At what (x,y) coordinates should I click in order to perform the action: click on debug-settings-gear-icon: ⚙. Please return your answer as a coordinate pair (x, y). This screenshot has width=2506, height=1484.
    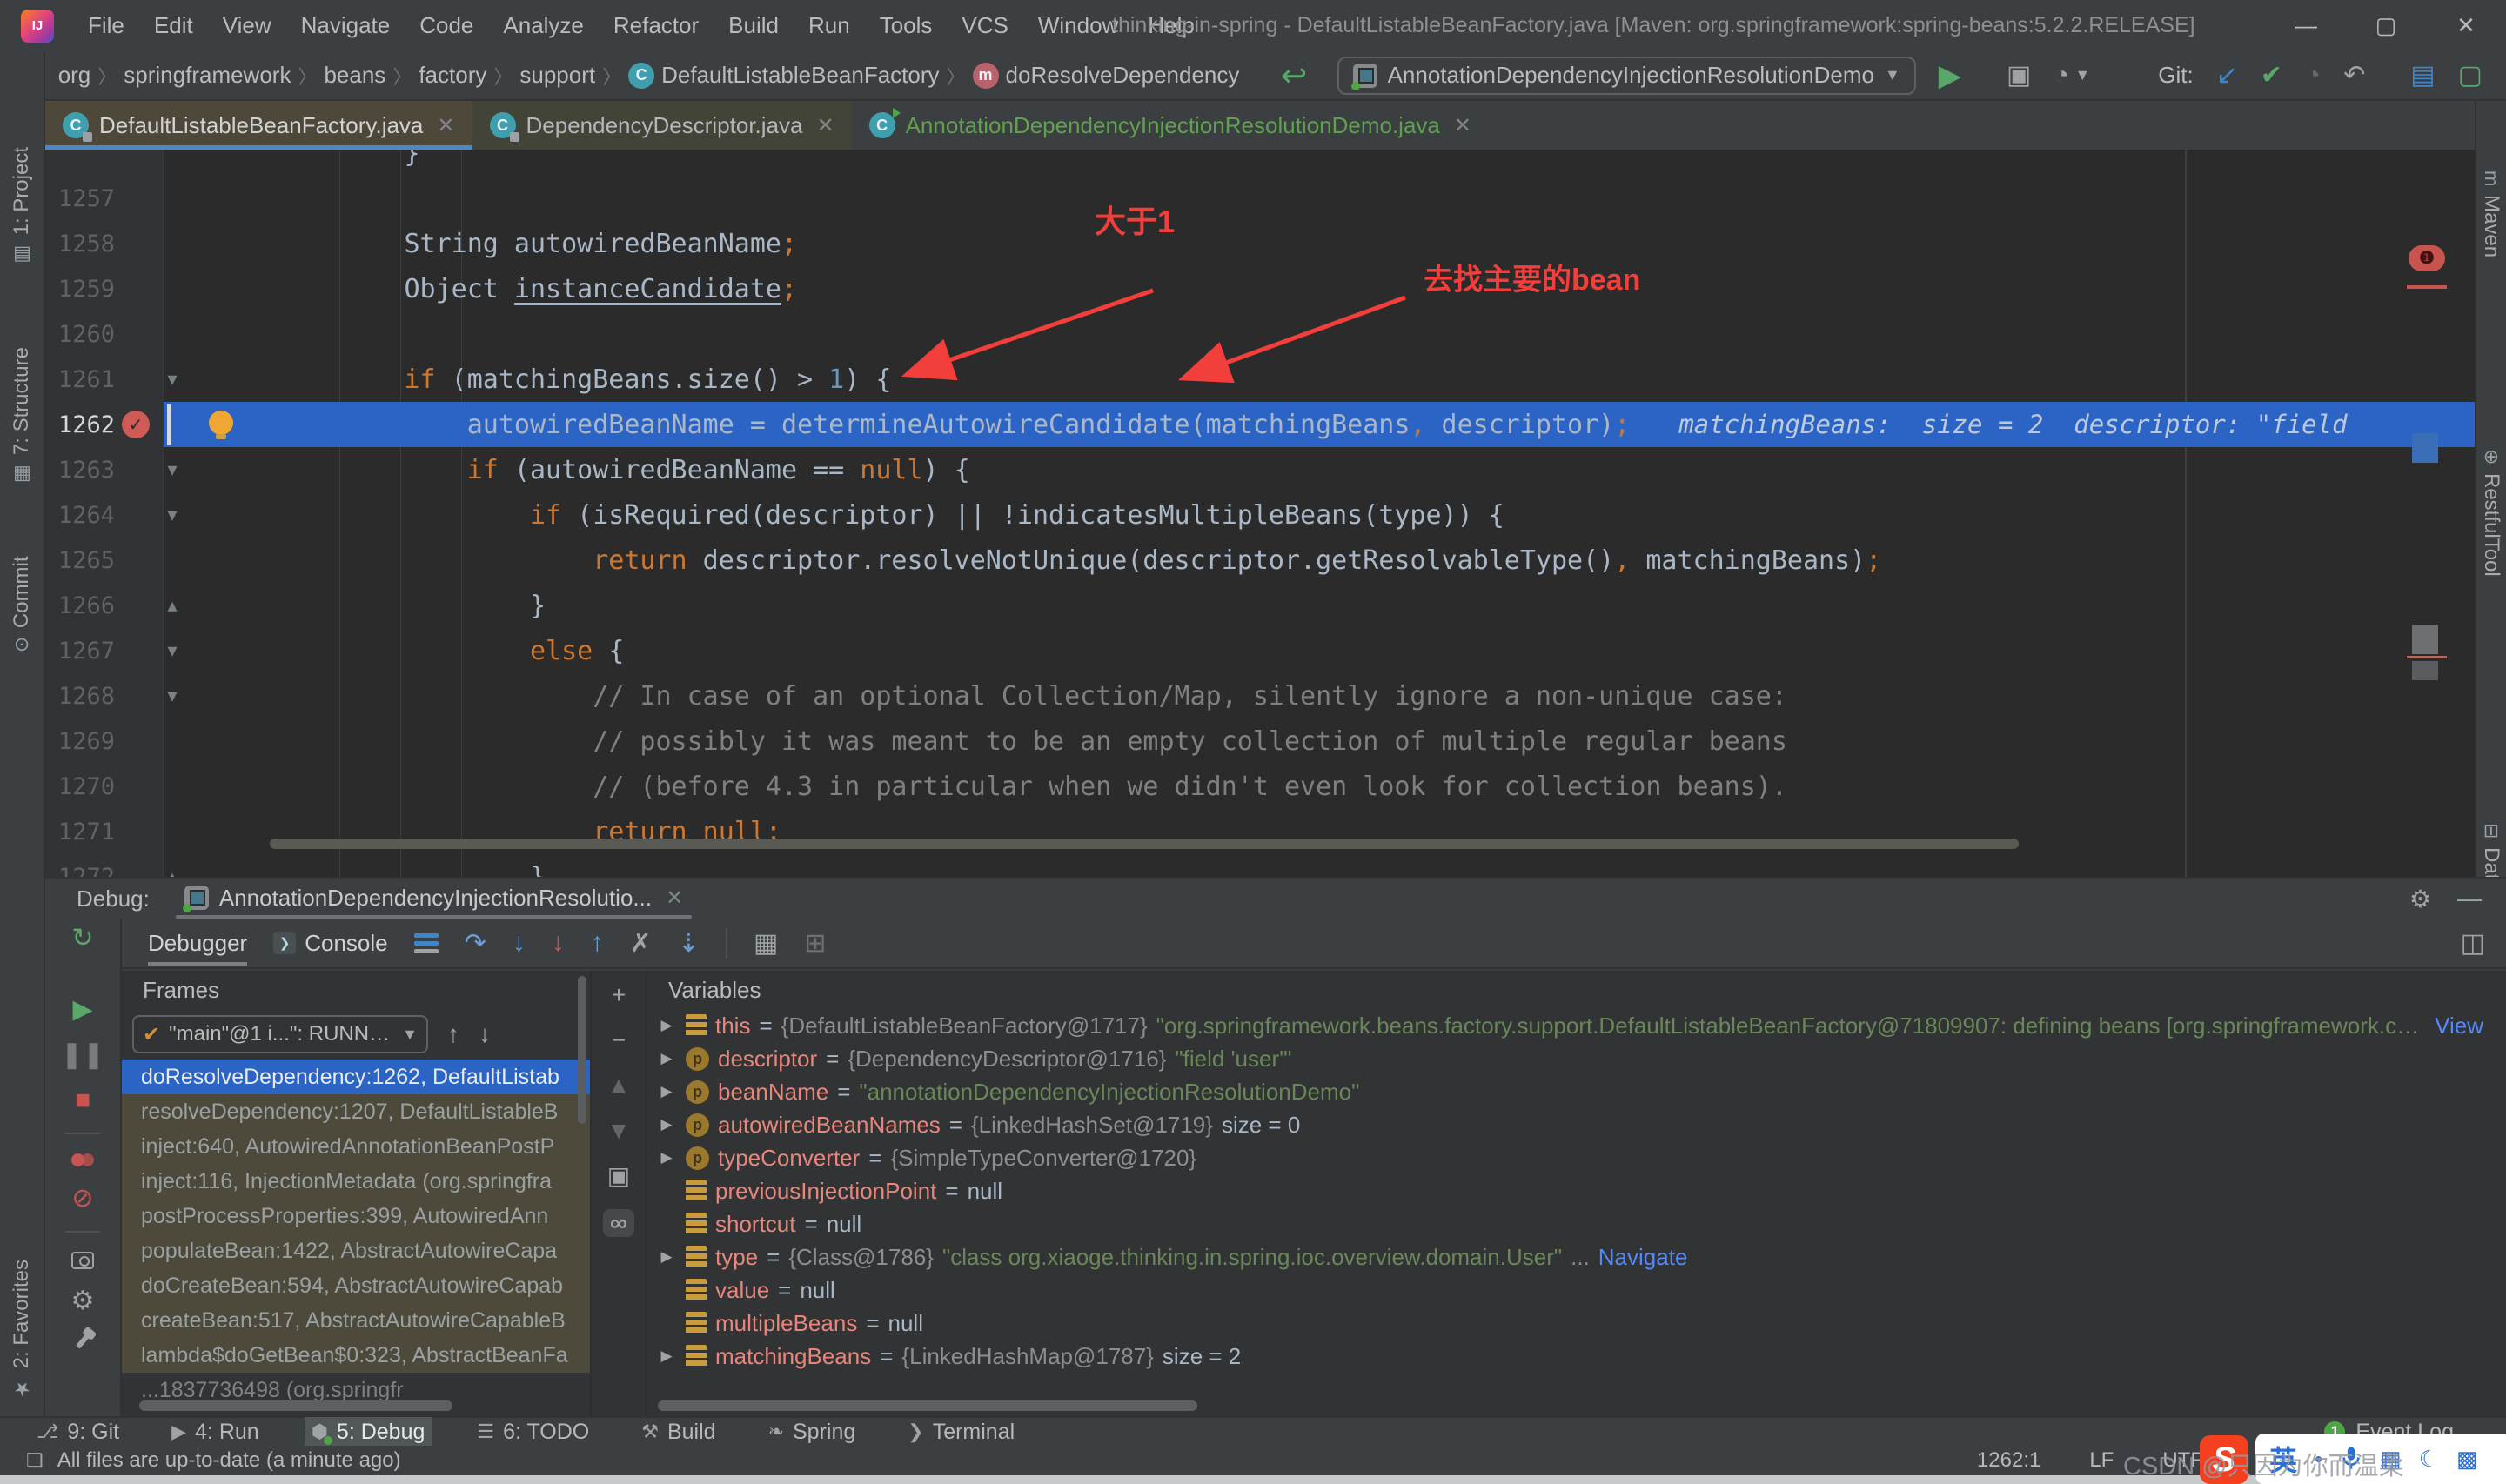
    Looking at the image, I should click on (83, 1301).